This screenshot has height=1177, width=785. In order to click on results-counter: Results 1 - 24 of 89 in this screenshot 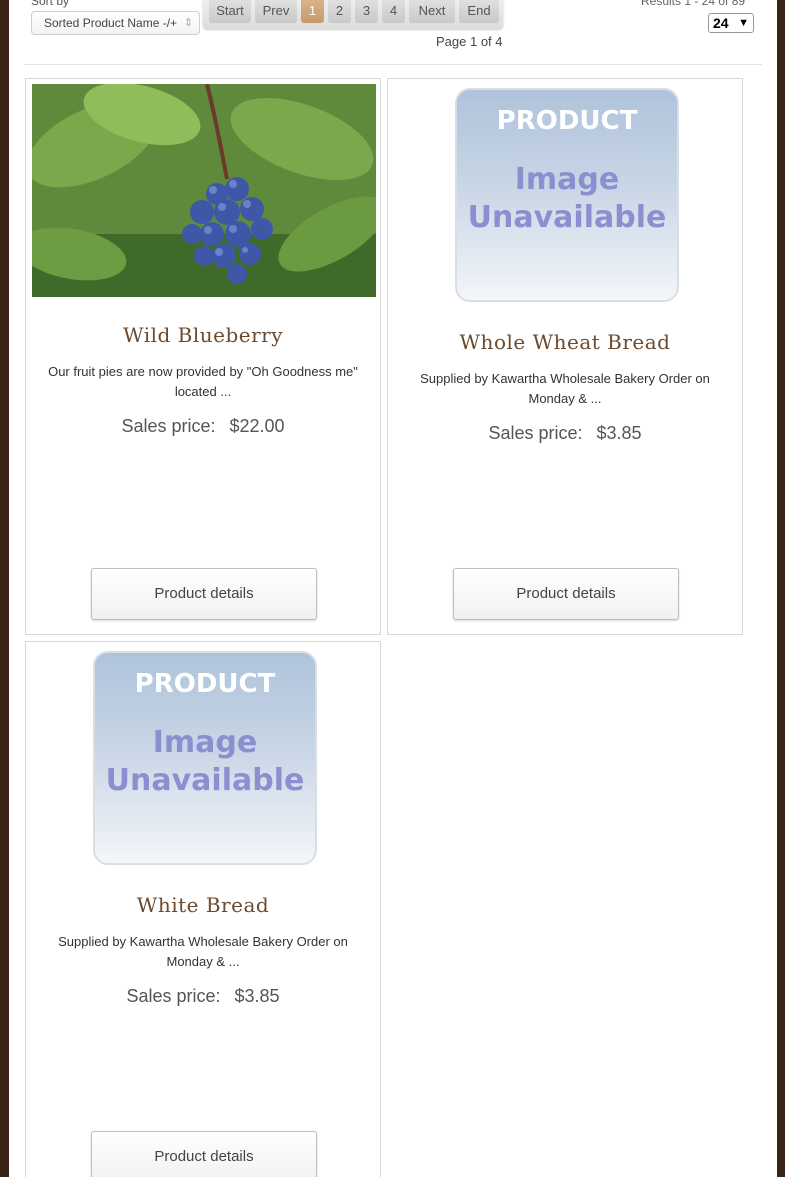, I will do `click(693, 4)`.